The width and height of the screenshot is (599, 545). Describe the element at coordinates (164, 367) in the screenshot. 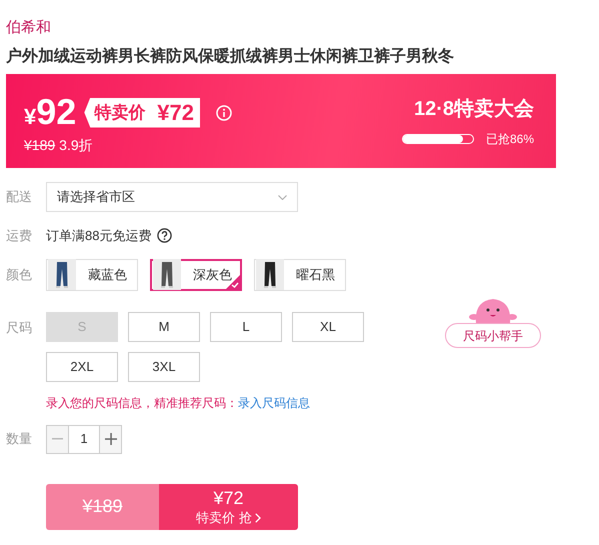

I see `size-option: 3XL` at that location.